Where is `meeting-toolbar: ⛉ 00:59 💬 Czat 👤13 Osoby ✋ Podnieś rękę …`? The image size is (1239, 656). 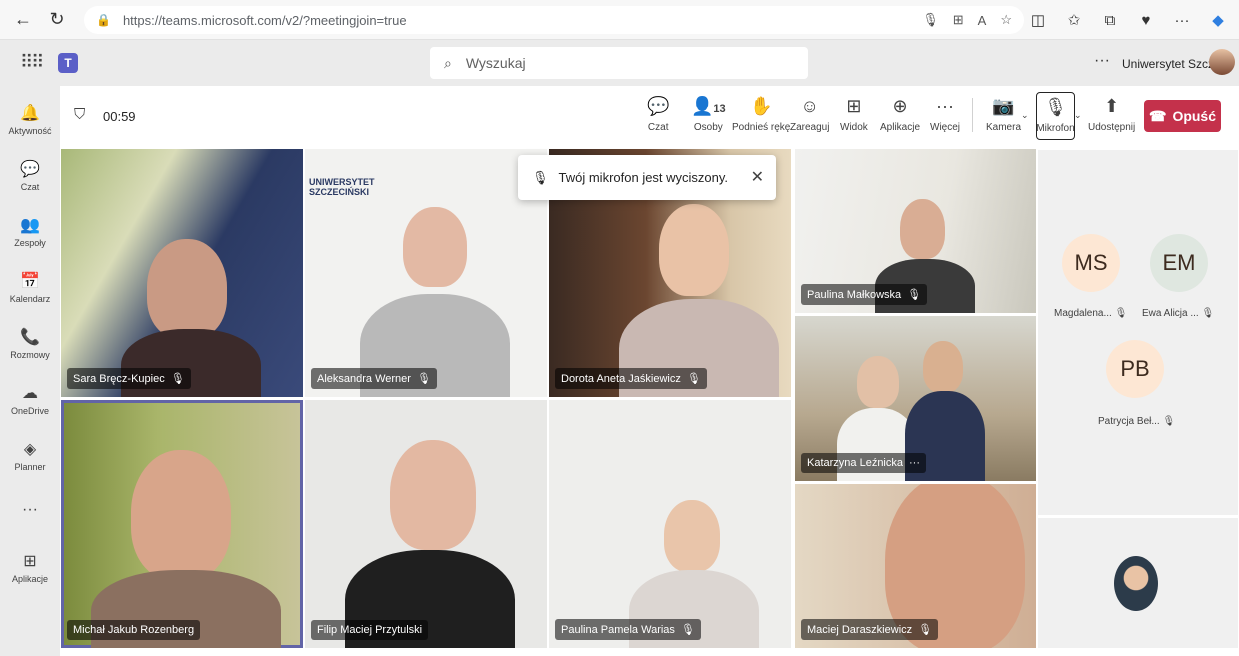
meeting-toolbar: ⛉ 00:59 💬 Czat 👤13 Osoby ✋ Podnieś rękę … is located at coordinates (649, 117).